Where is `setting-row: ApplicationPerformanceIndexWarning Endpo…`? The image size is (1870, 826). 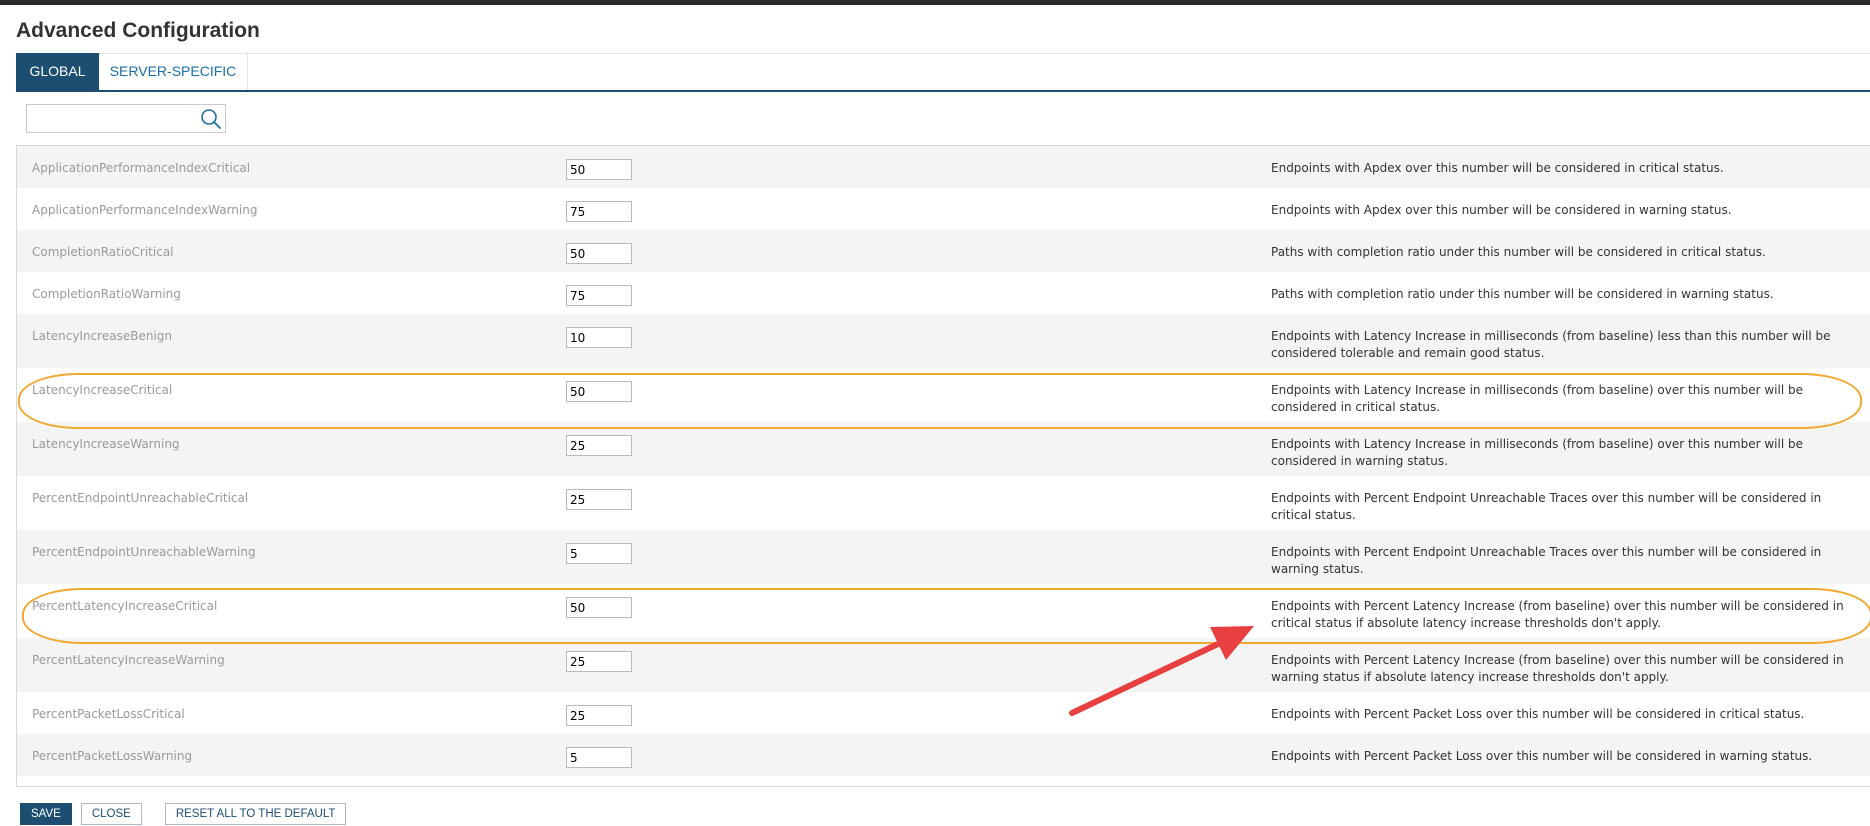 setting-row: ApplicationPerformanceIndexWarning Endpo… is located at coordinates (943, 209).